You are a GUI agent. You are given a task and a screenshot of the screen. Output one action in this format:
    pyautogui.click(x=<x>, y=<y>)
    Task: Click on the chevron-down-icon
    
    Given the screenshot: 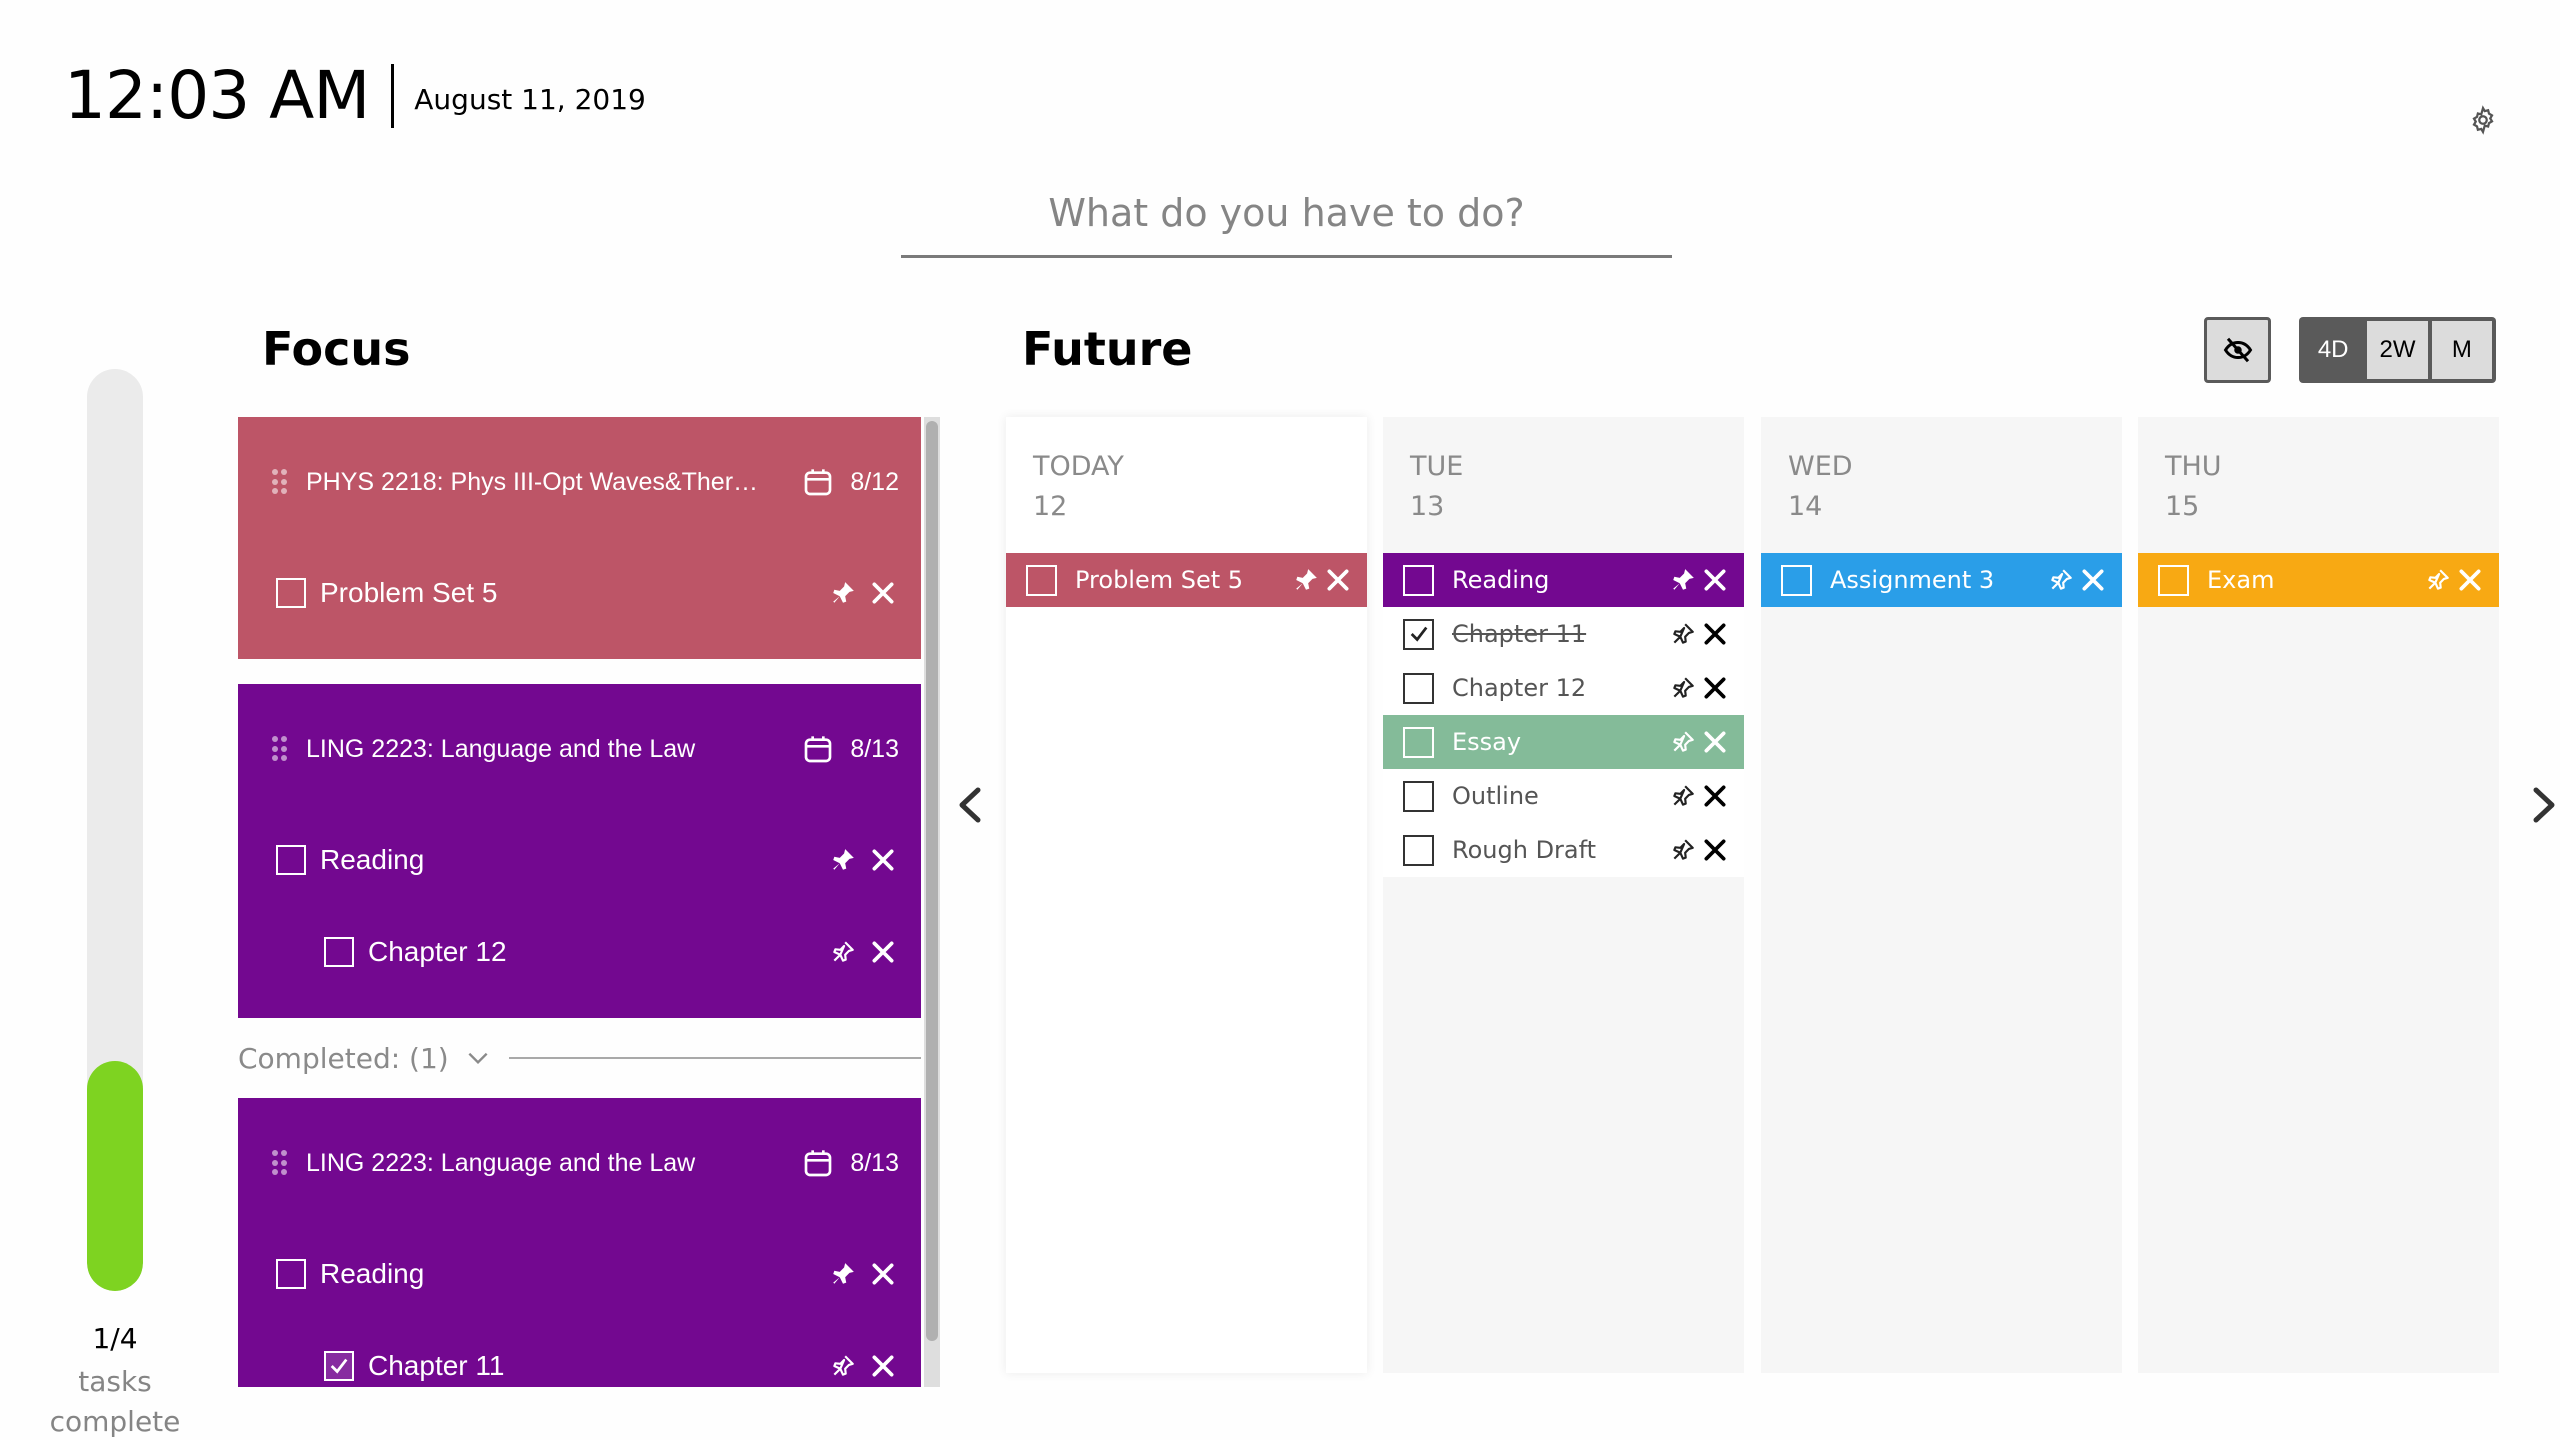 What is the action you would take?
    pyautogui.click(x=478, y=1058)
    